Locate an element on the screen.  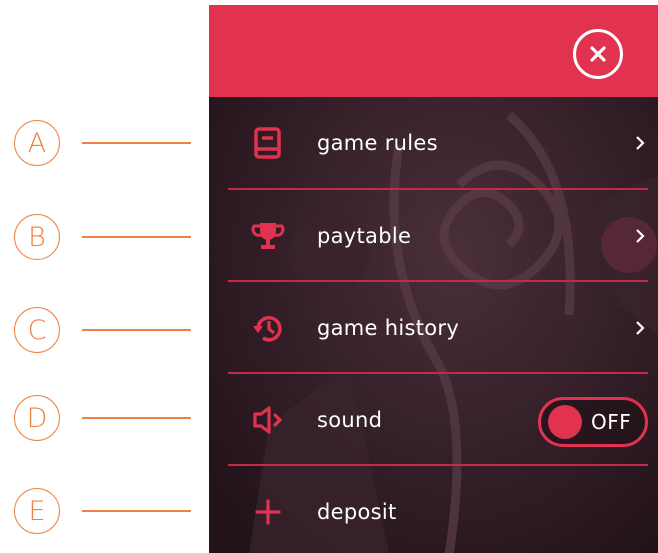
menu-item-deposit: deposit is located at coordinates (433, 510).